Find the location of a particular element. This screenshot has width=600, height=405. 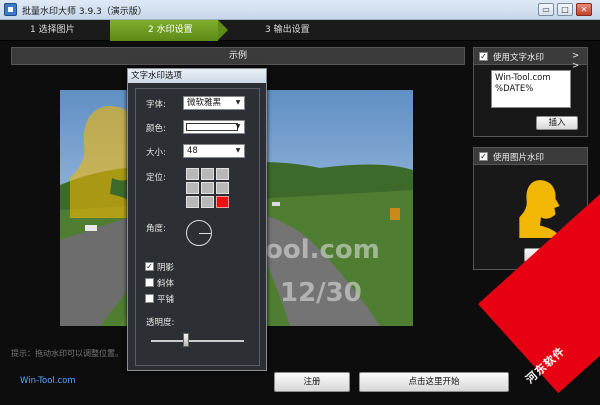

use-text-watermark-checkbox: ✓ is located at coordinates (483, 56).